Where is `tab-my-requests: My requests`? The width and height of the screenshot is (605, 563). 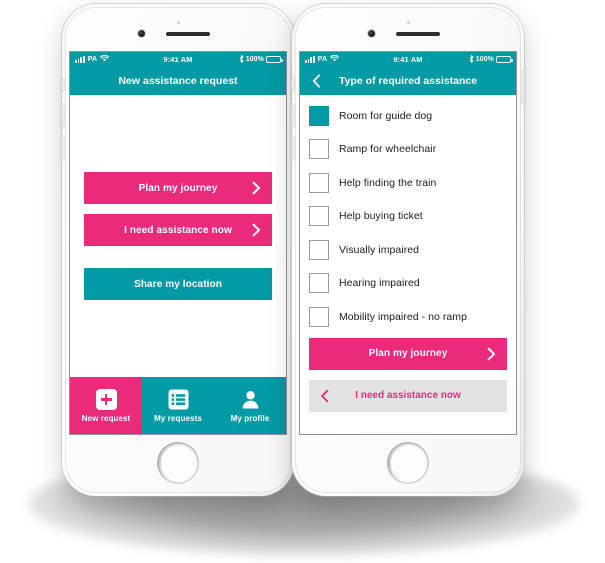
tab-my-requests: My requests is located at coordinates (178, 405).